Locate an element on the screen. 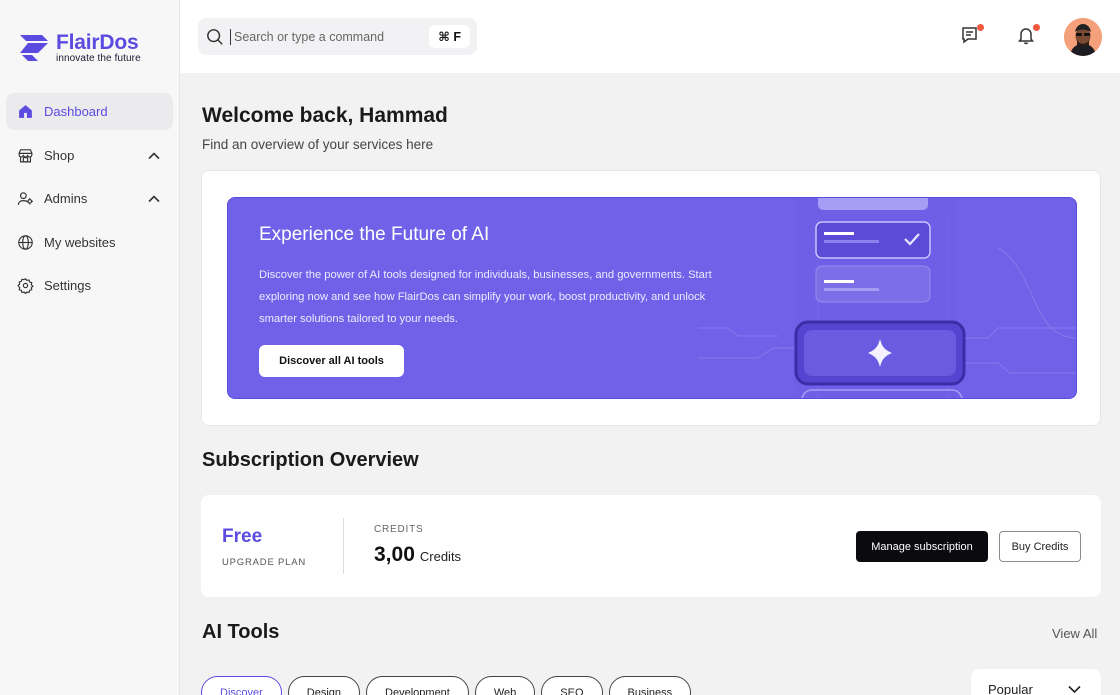  sidebar-item-settings: Settings is located at coordinates (89, 285).